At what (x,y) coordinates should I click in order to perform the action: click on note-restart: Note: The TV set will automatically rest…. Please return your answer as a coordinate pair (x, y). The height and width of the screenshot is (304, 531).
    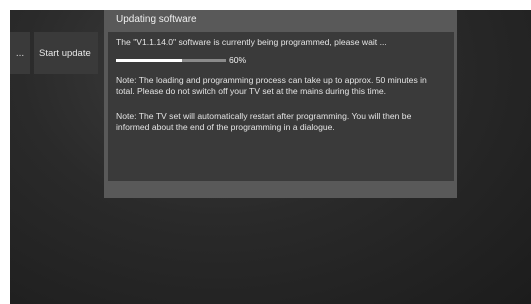
    Looking at the image, I should click on (264, 121).